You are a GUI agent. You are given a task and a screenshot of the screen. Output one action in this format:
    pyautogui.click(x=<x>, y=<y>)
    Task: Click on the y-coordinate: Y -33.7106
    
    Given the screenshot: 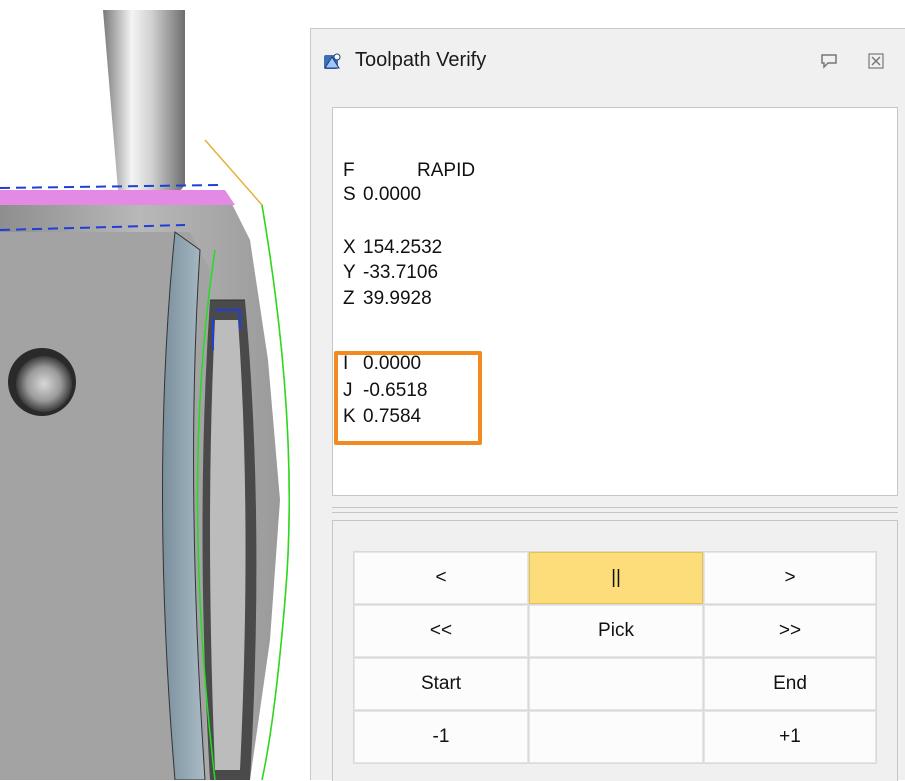 What is the action you would take?
    pyautogui.click(x=391, y=272)
    